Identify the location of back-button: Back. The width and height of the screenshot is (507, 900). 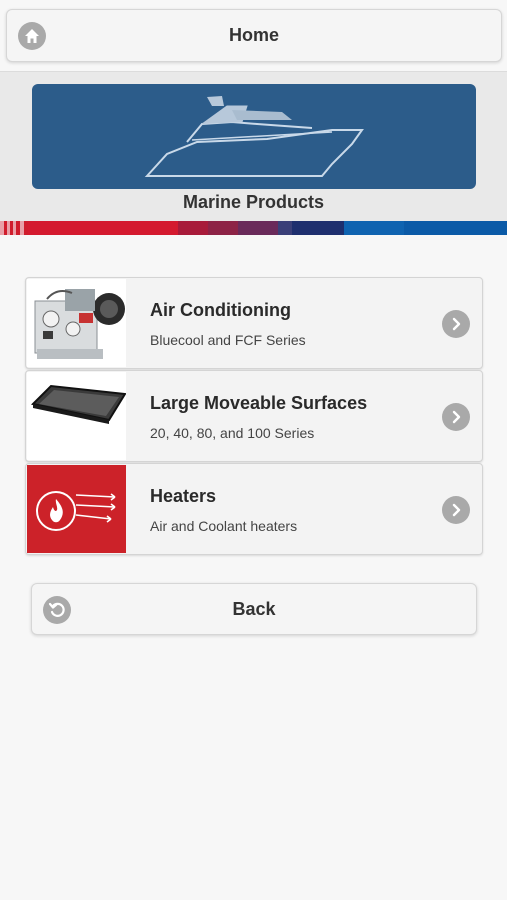
(254, 609).